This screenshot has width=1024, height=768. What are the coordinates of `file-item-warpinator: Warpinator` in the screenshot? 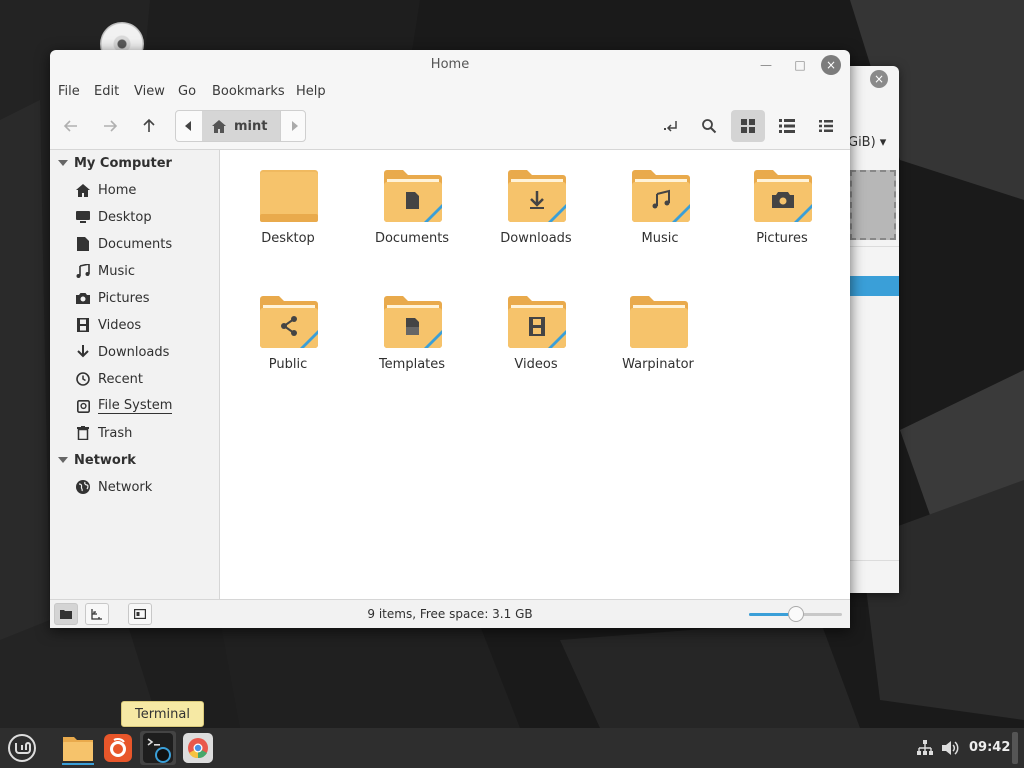 It's located at (658, 326).